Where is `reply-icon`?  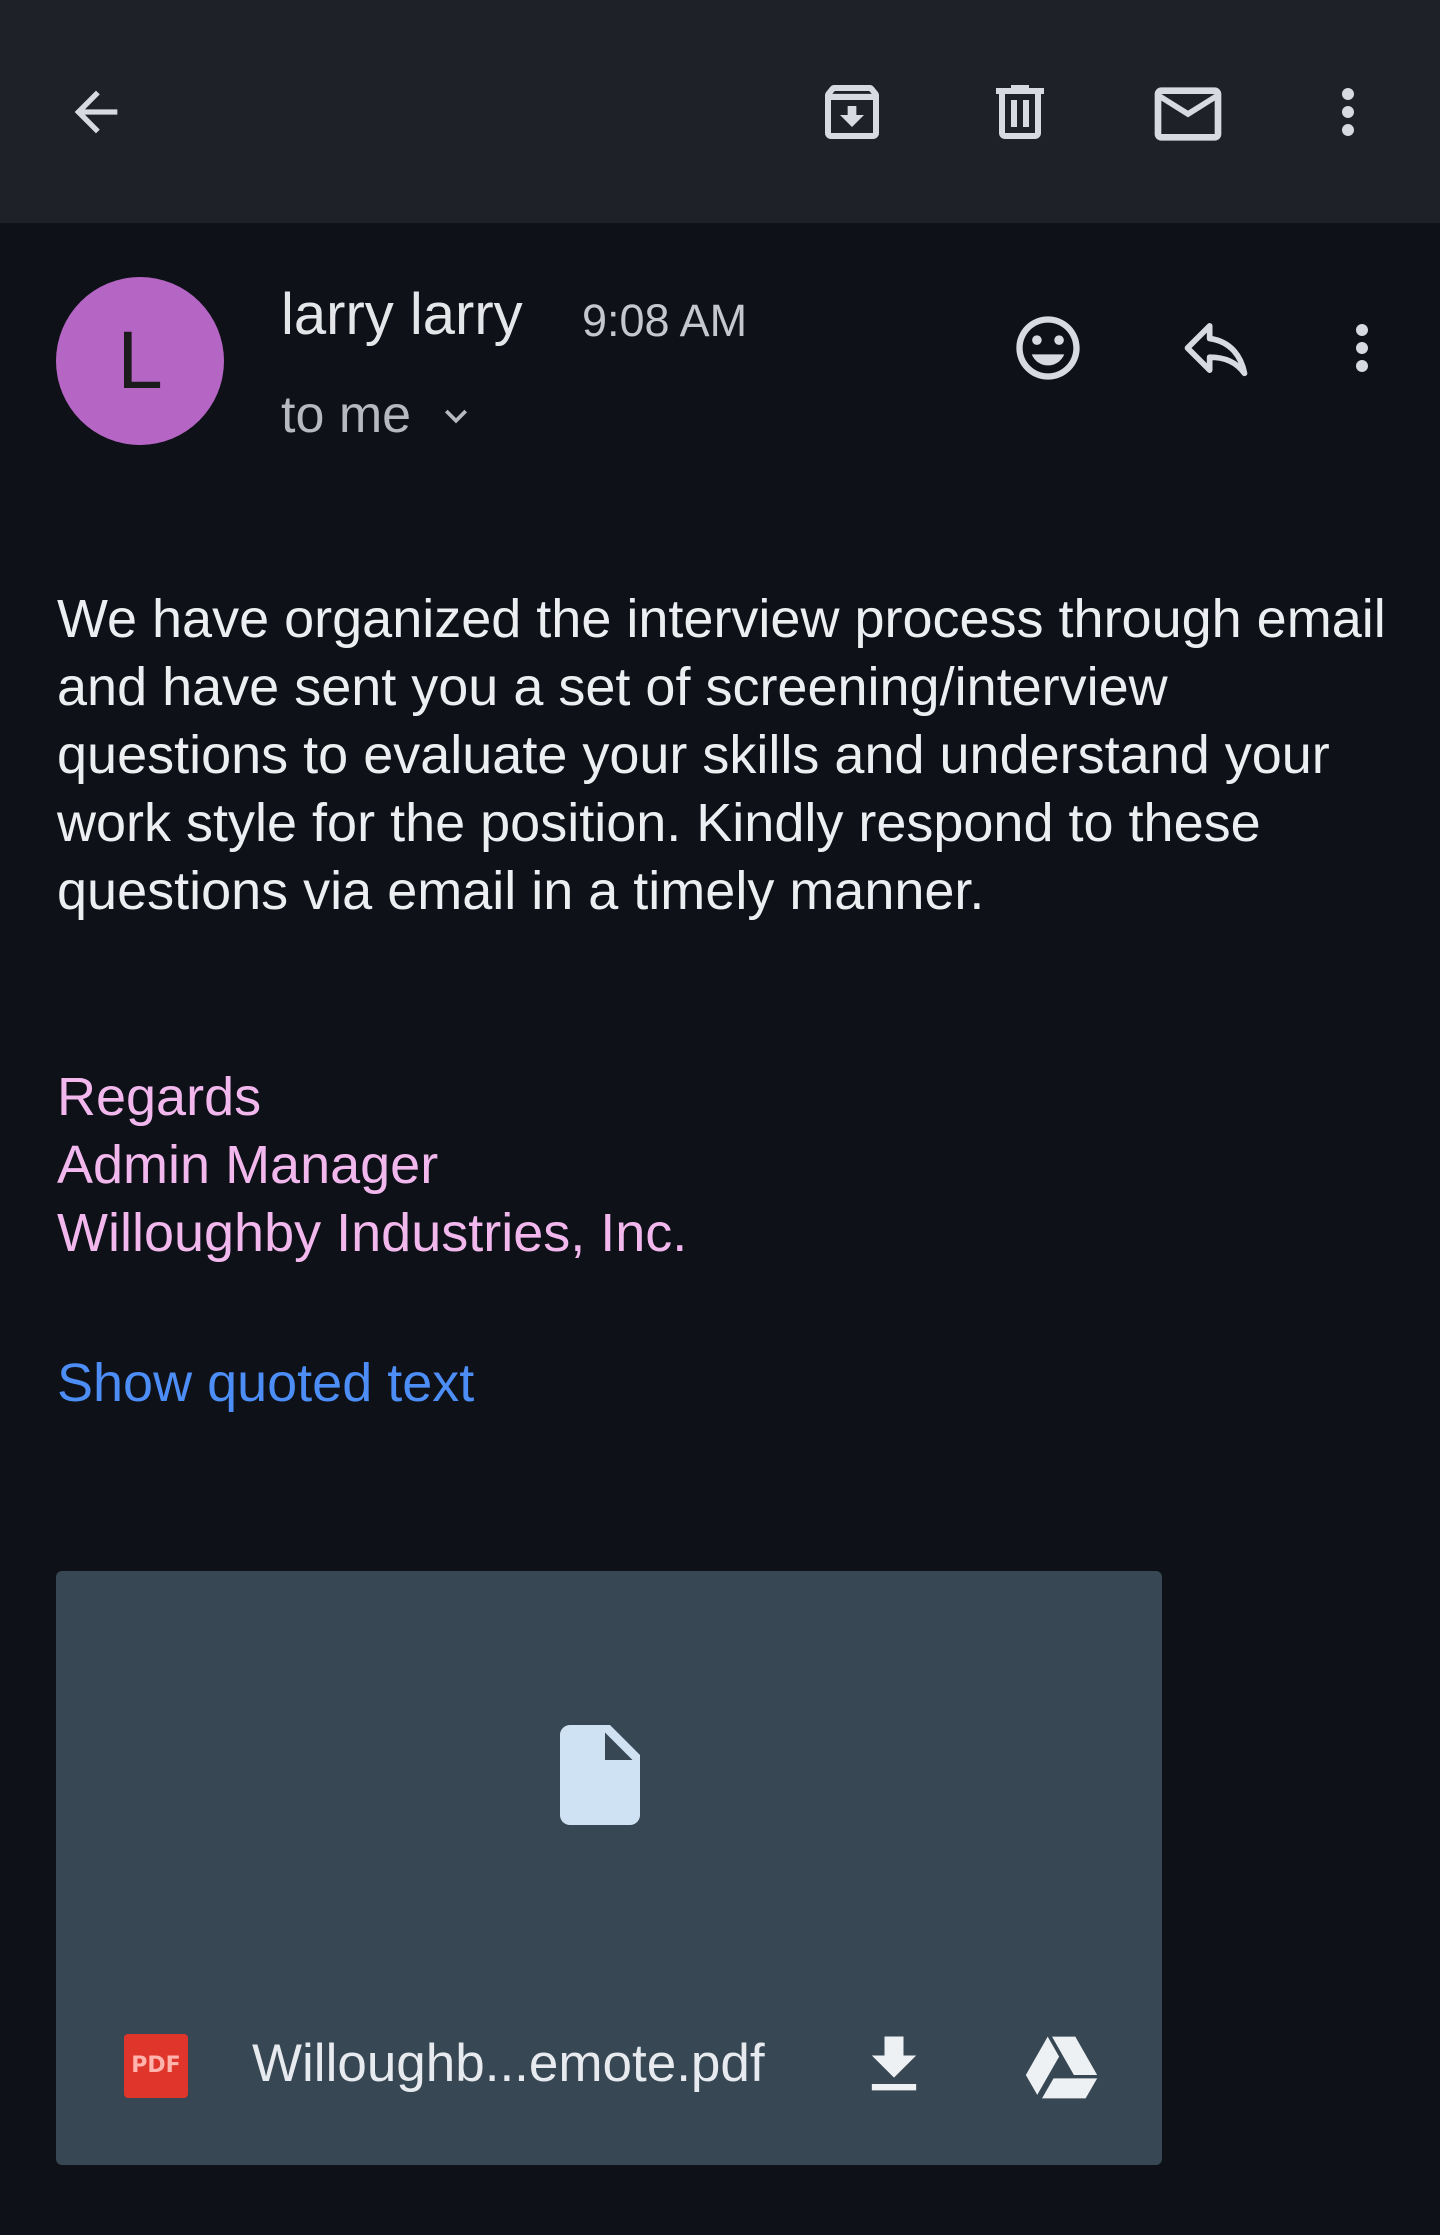
reply-icon is located at coordinates (1216, 348).